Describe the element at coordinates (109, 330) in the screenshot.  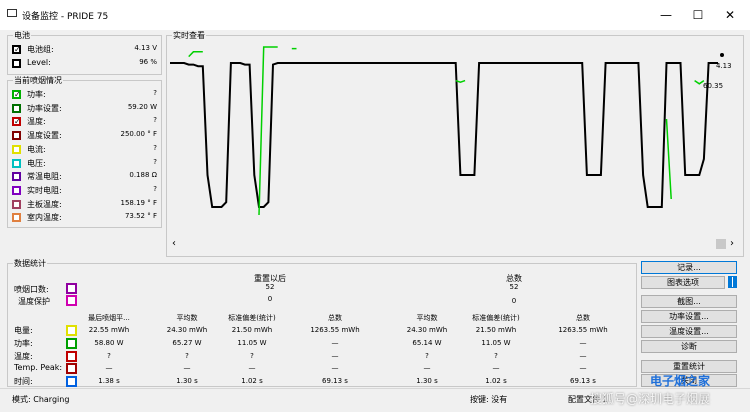
I see `stats-cell: 22.55 mWh` at that location.